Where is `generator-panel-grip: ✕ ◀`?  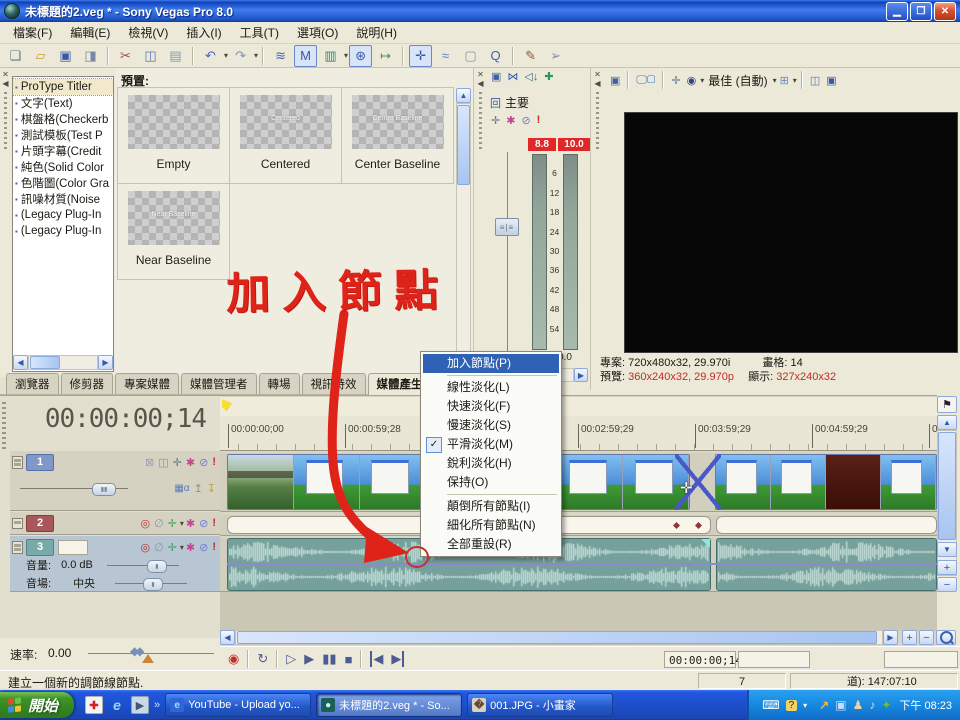
generator-panel-grip: ✕ ◀ is located at coordinates (5, 222).